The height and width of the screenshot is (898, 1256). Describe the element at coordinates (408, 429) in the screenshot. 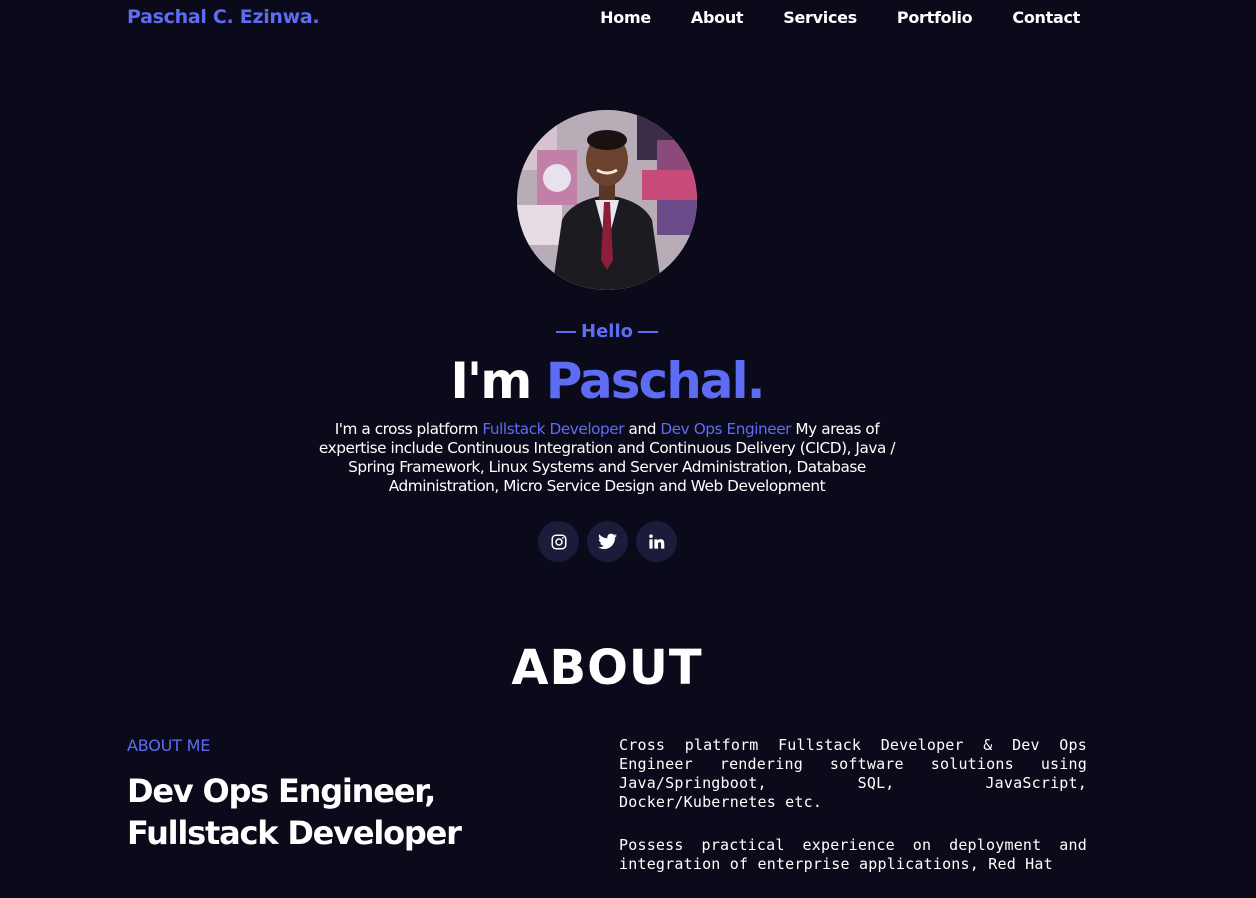

I see `intro-part1: I'm a cross platform` at that location.